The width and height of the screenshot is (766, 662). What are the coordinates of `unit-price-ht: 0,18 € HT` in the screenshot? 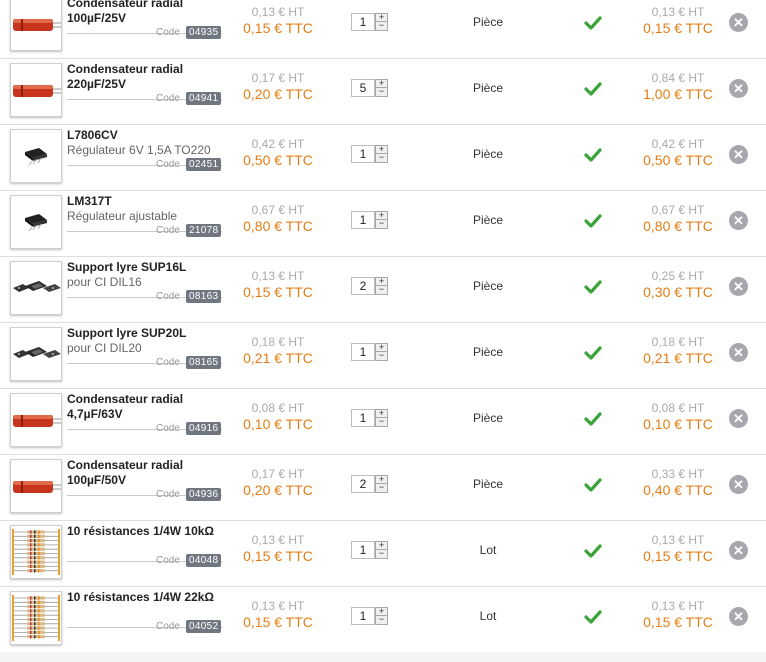 It's located at (278, 342).